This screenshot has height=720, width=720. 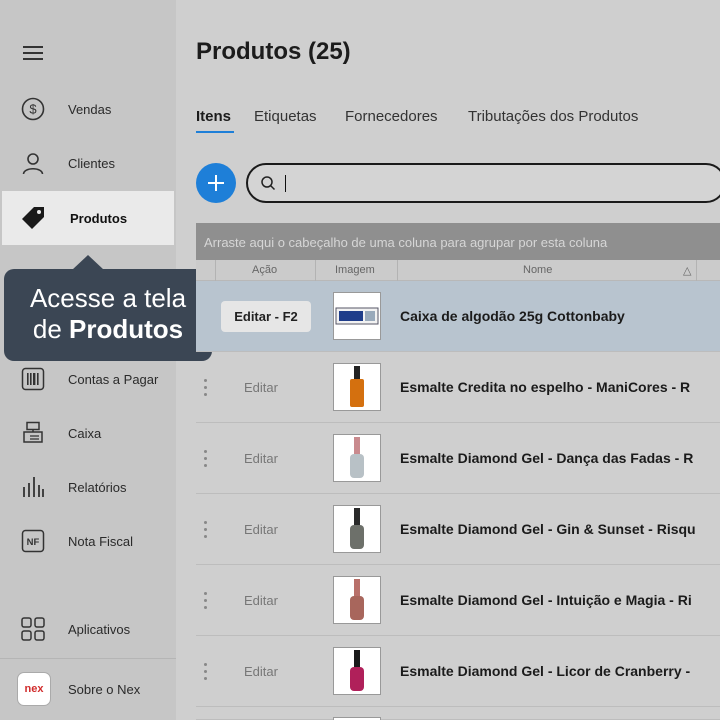 What do you see at coordinates (88, 658) in the screenshot?
I see `divider` at bounding box center [88, 658].